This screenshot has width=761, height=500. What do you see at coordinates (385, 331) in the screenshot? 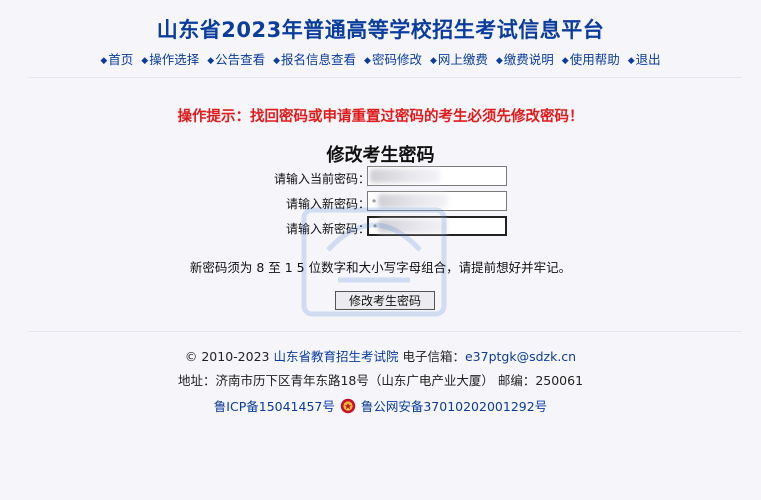
I see `footer-divider` at bounding box center [385, 331].